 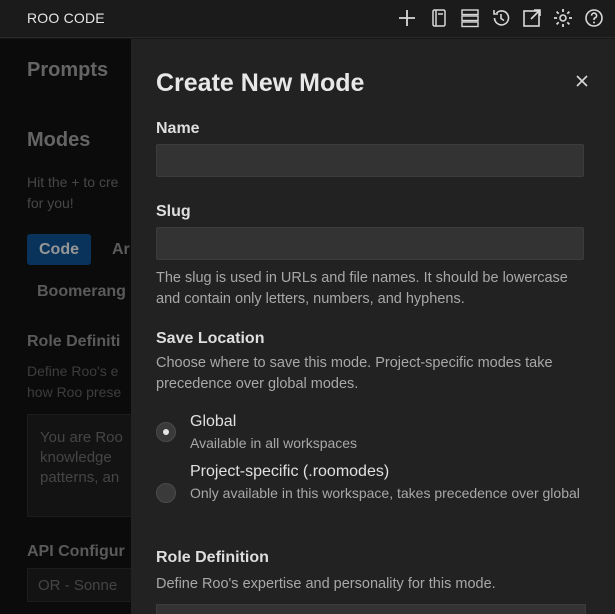 What do you see at coordinates (66, 18) in the screenshot?
I see `app-title: ROO CODE` at bounding box center [66, 18].